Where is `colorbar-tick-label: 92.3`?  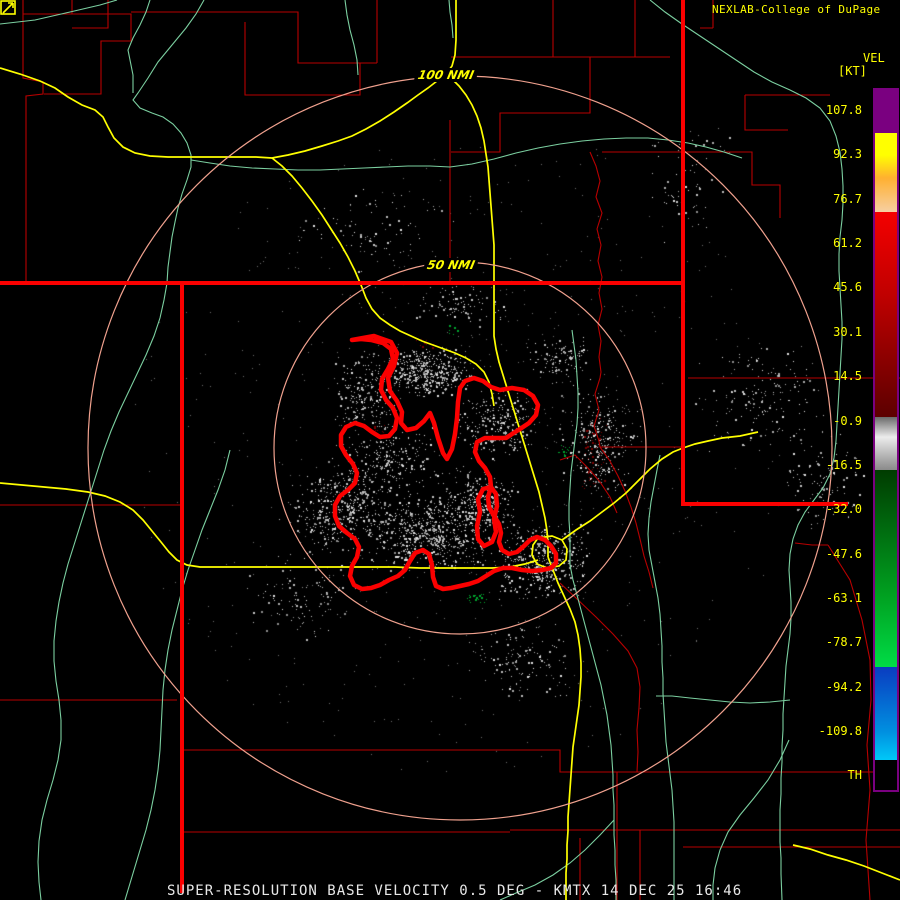 colorbar-tick-label: 92.3 is located at coordinates (847, 154).